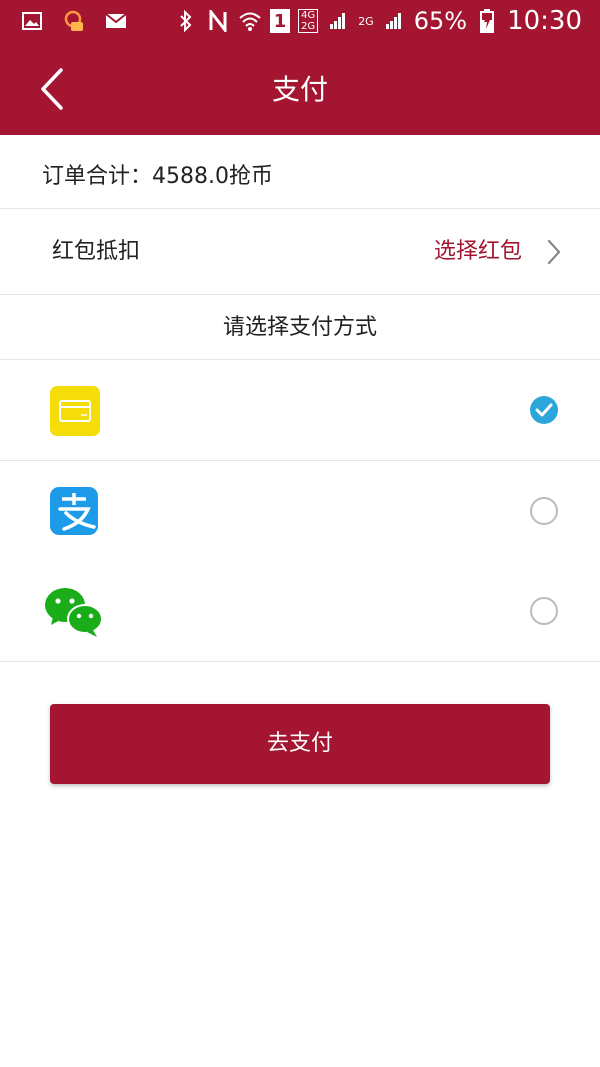 Image resolution: width=600 pixels, height=1067 pixels. I want to click on payment-option-wechat-radio, so click(544, 611).